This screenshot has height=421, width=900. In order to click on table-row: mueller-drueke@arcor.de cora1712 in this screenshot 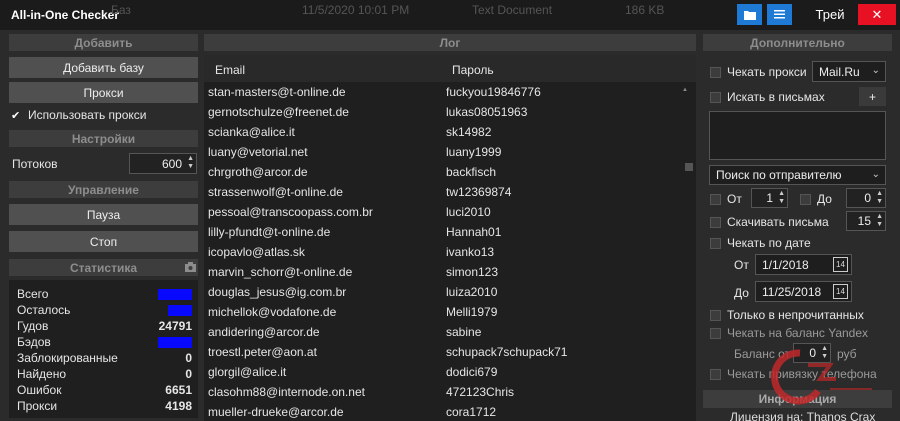, I will do `click(444, 411)`.